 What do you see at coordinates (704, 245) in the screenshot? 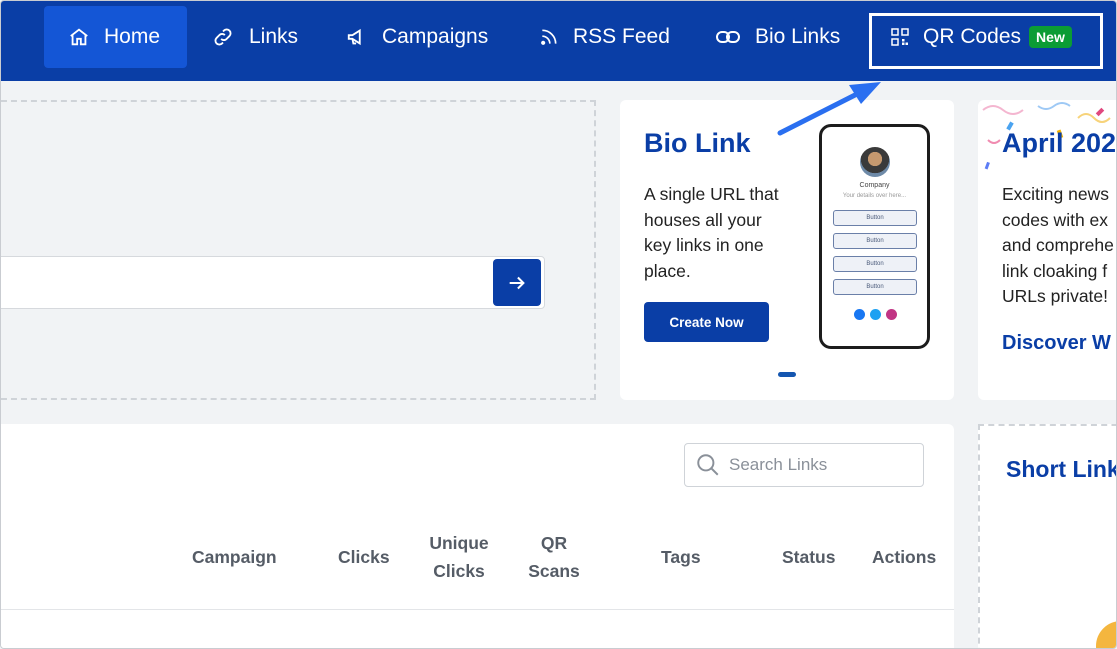
I see `bio-card-line: key links in one` at bounding box center [704, 245].